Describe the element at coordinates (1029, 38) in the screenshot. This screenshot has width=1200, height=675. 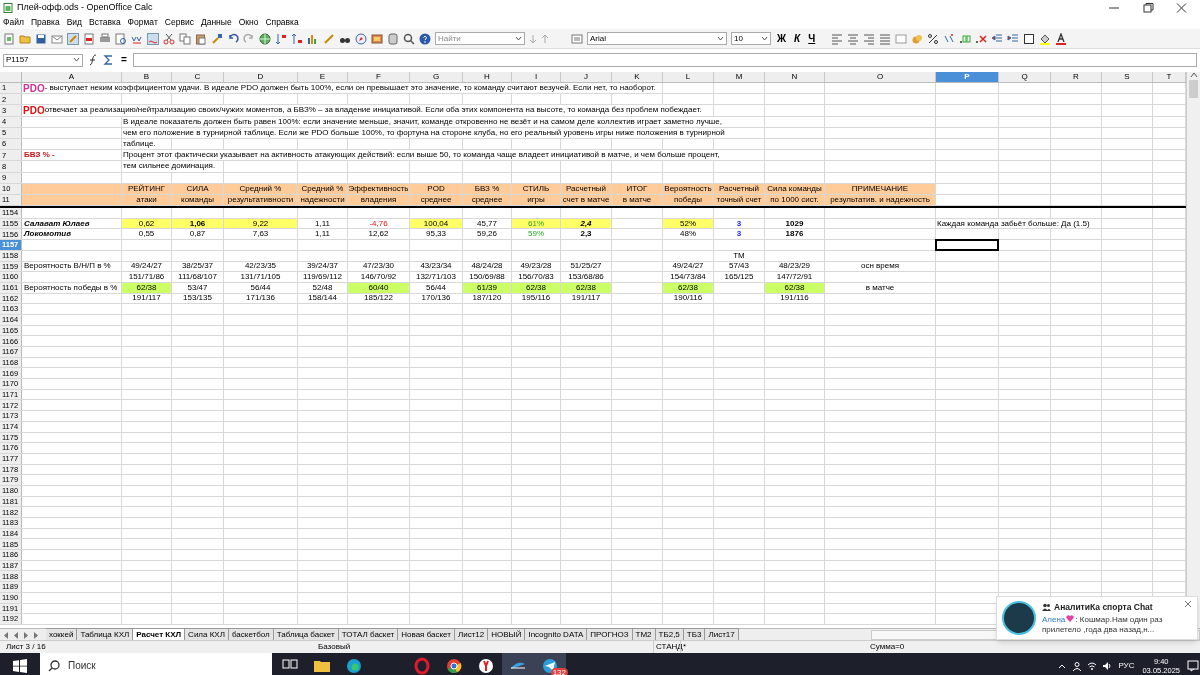
I see `borders-icon` at that location.